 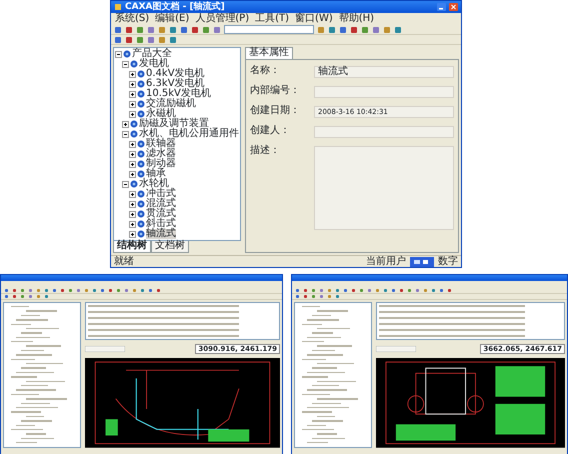 I want to click on tree-item: 发电机, so click(x=154, y=64).